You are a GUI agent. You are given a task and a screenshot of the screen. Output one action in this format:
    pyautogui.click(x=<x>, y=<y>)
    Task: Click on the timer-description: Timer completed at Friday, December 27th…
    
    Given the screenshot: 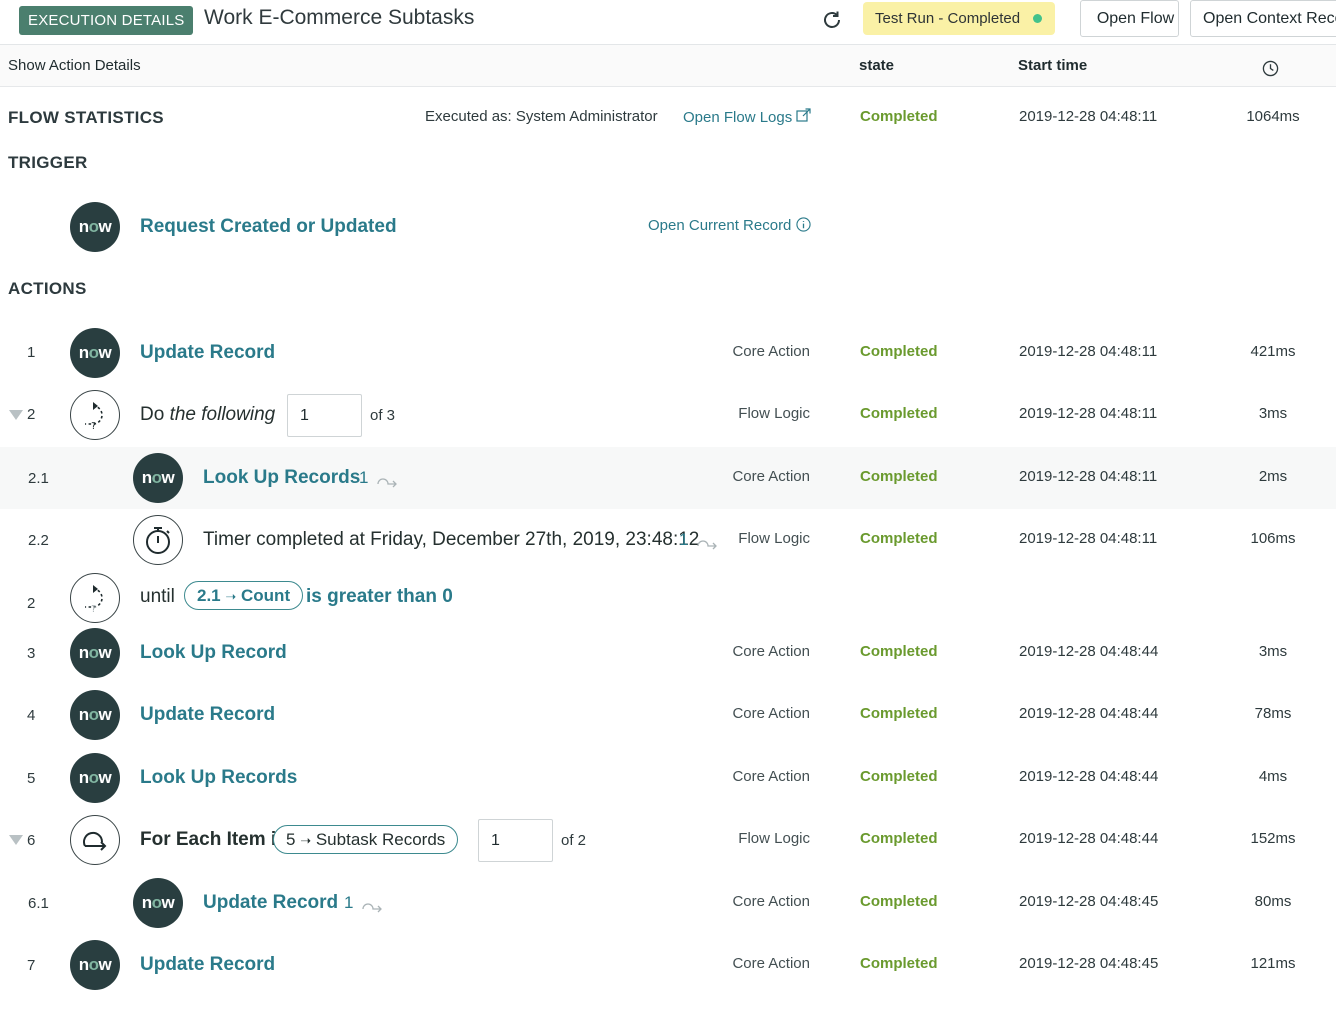 What is the action you would take?
    pyautogui.click(x=451, y=539)
    